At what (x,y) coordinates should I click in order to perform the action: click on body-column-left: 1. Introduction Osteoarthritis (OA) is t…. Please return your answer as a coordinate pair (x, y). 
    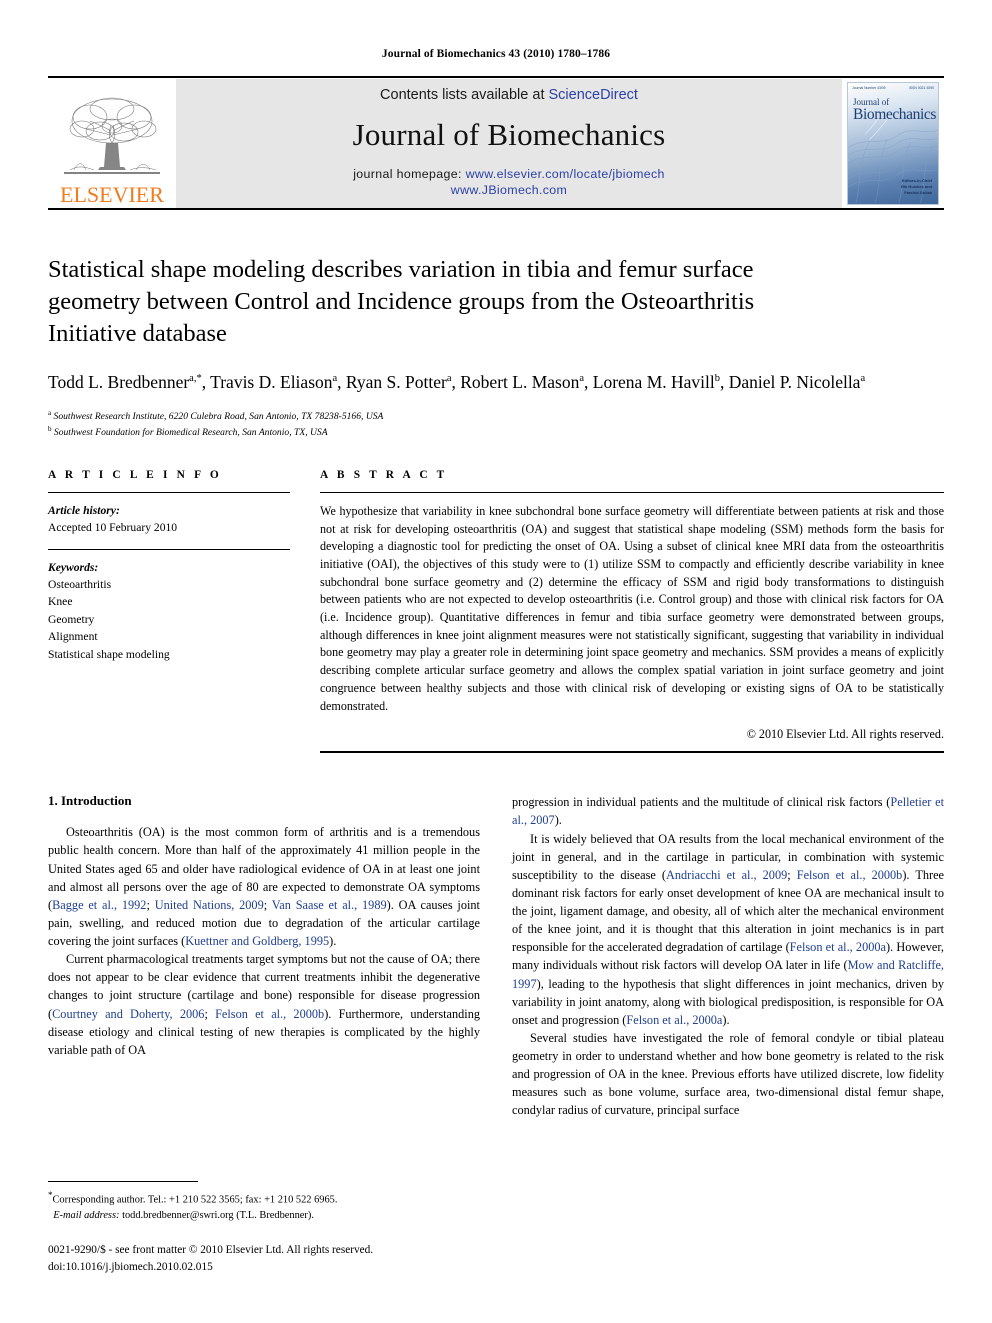
    Looking at the image, I should click on (264, 956).